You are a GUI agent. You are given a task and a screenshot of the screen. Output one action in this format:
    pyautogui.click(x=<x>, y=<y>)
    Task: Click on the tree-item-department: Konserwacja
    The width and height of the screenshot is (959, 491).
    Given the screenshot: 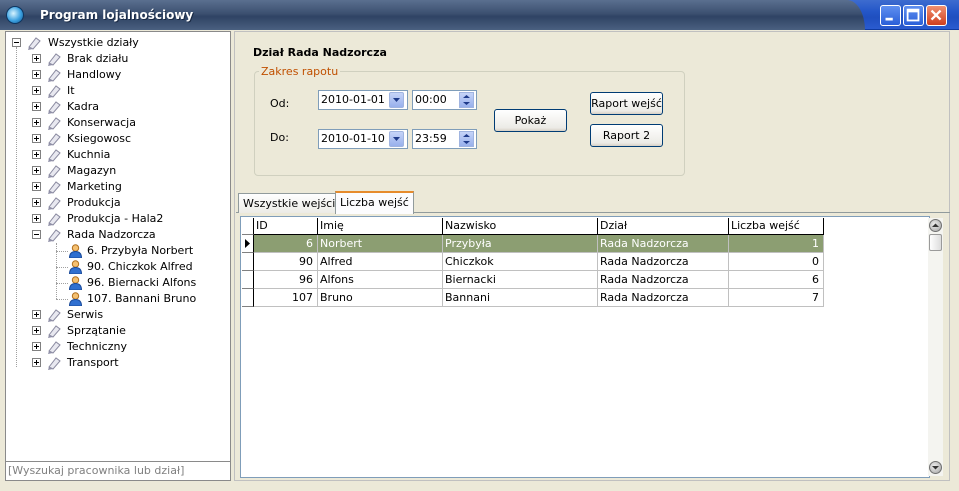 What is the action you would take?
    pyautogui.click(x=116, y=123)
    